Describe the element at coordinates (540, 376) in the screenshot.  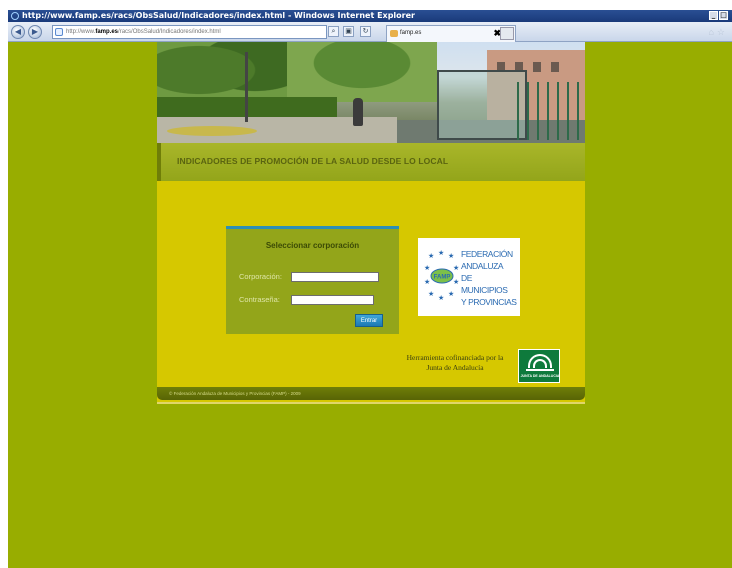
I see `junta-logo-text: JUNTA DE ANDALUCIA` at that location.